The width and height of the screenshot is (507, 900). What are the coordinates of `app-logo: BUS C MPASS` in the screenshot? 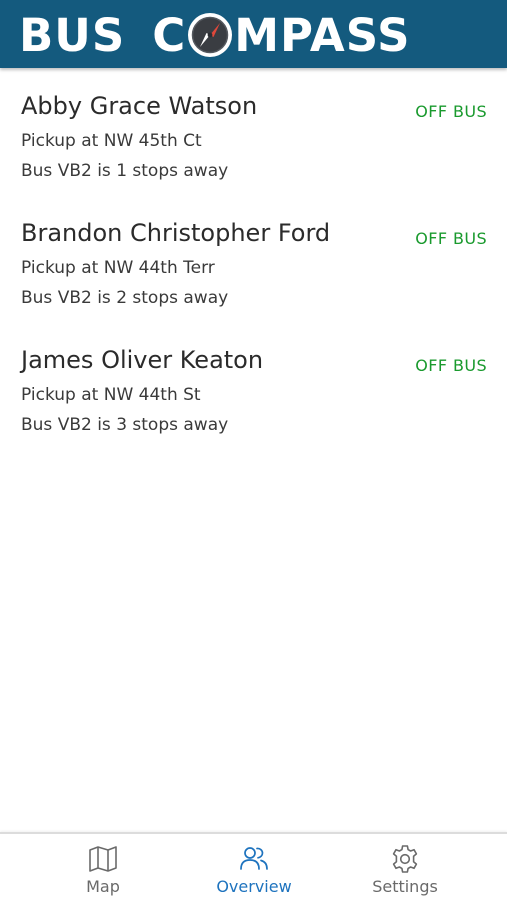 It's located at (215, 35).